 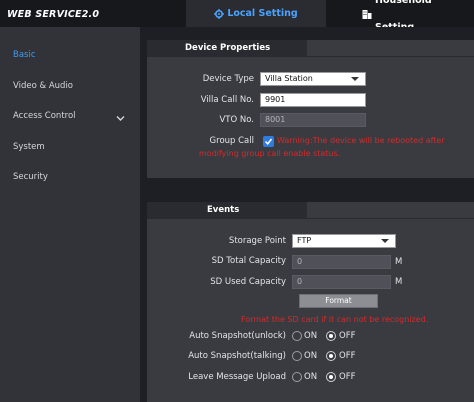 I want to click on device-type-select: Villa Station, so click(x=313, y=79).